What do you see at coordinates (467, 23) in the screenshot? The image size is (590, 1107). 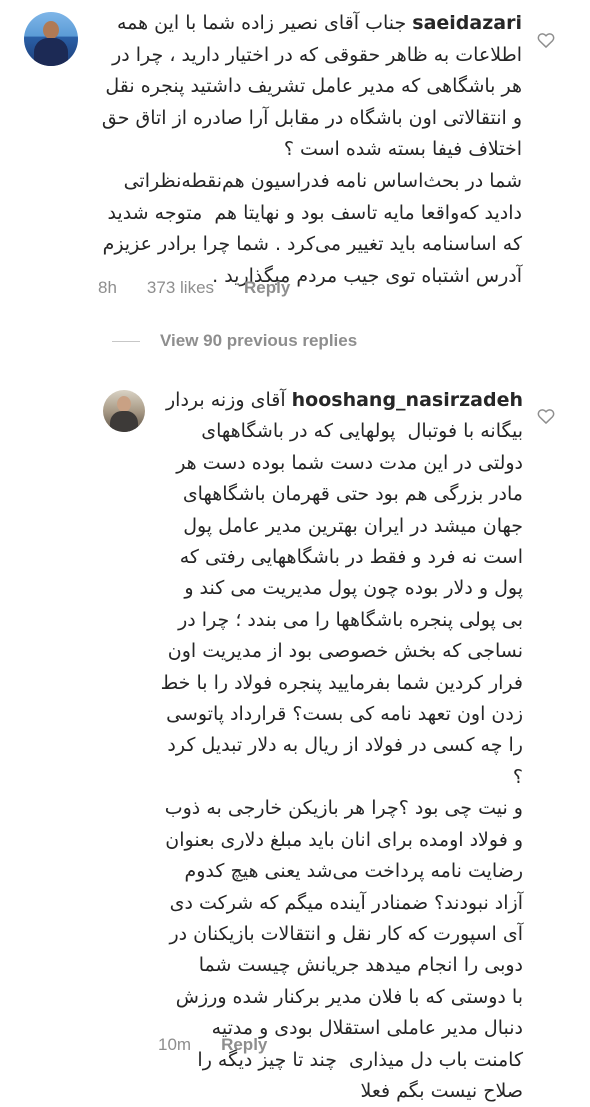 I see `username: saeidazari` at bounding box center [467, 23].